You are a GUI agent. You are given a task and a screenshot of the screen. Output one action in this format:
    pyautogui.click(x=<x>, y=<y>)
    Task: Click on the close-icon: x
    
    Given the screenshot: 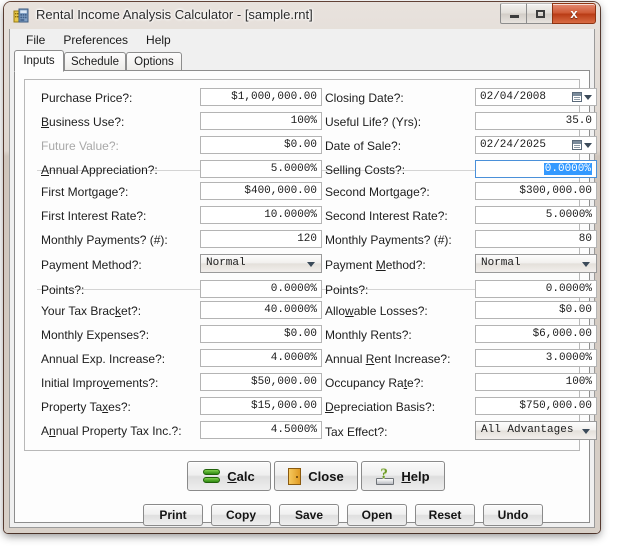 What is the action you would take?
    pyautogui.click(x=574, y=13)
    